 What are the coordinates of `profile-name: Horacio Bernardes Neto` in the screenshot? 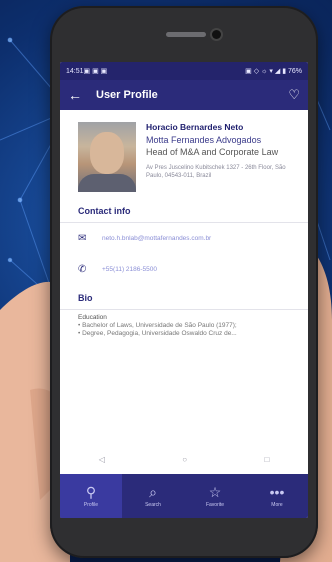 It's located at (195, 127).